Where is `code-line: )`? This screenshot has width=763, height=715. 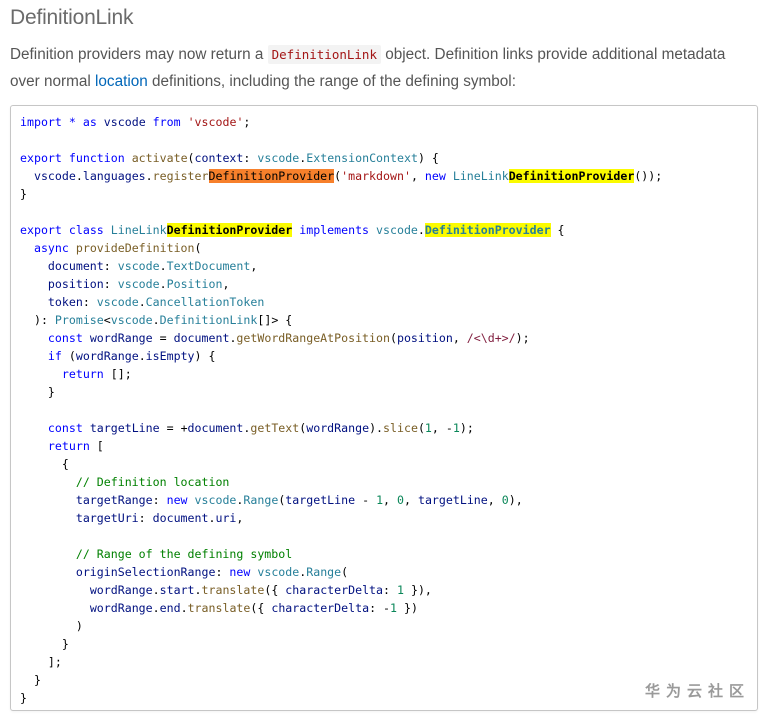
code-line: ) is located at coordinates (341, 626).